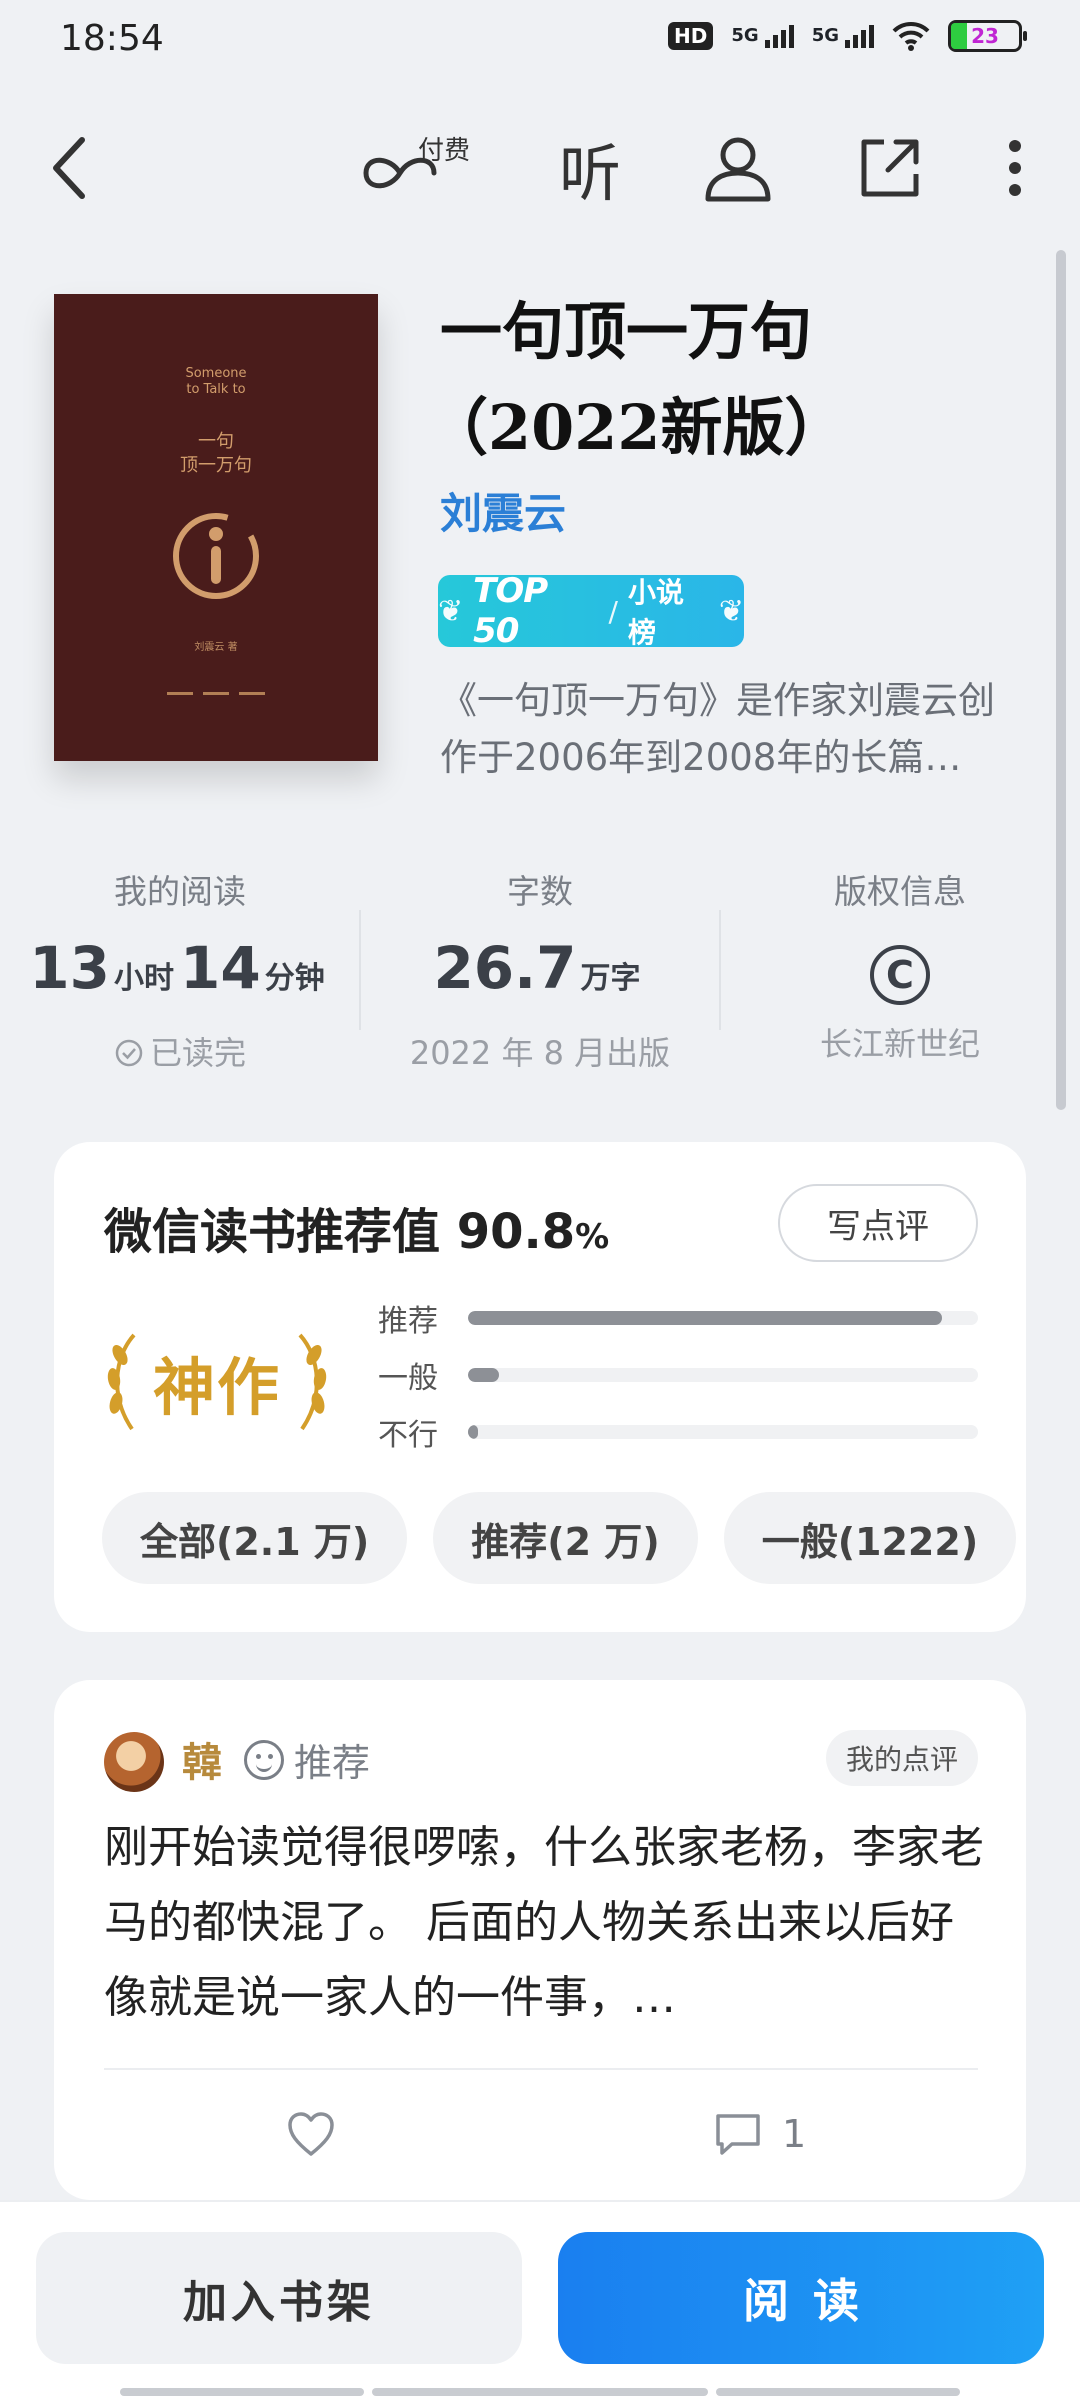 The width and height of the screenshot is (1080, 2400). I want to click on stat-reading-value: 13 小时 14 分钟, so click(180, 973).